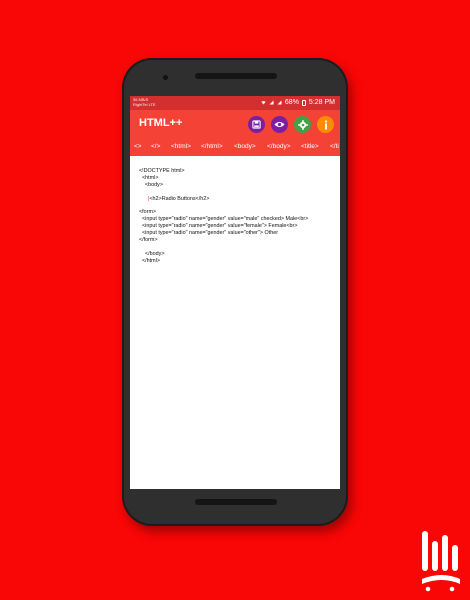 The image size is (470, 600). I want to click on code-line: </form>, so click(148, 240).